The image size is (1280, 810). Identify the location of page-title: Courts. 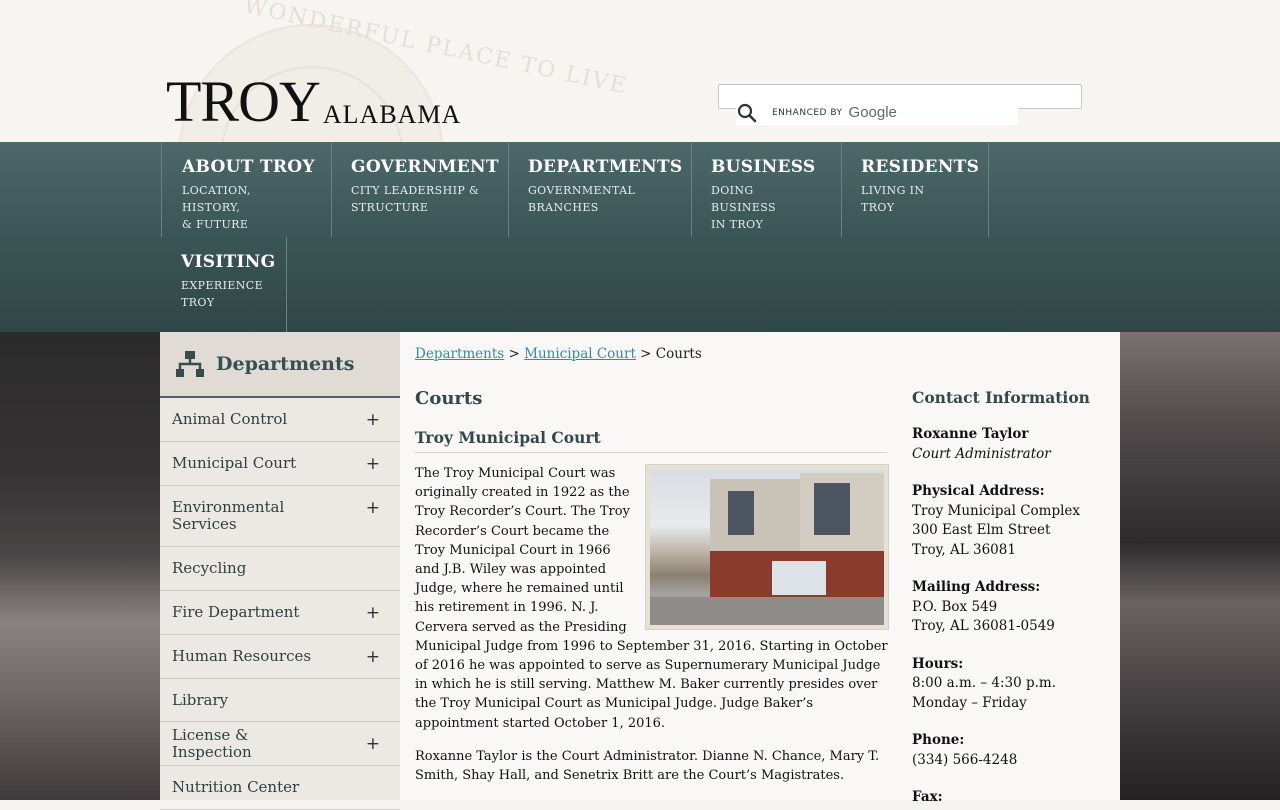
(449, 398).